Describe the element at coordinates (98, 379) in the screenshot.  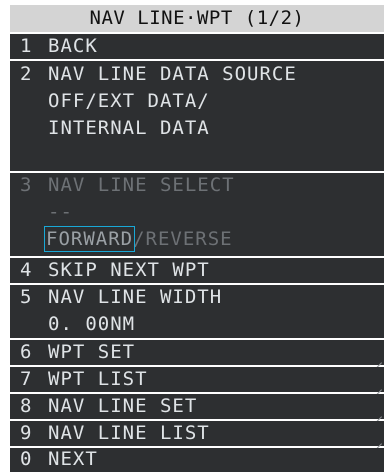
I see `menu-item-label: WPT LIST` at that location.